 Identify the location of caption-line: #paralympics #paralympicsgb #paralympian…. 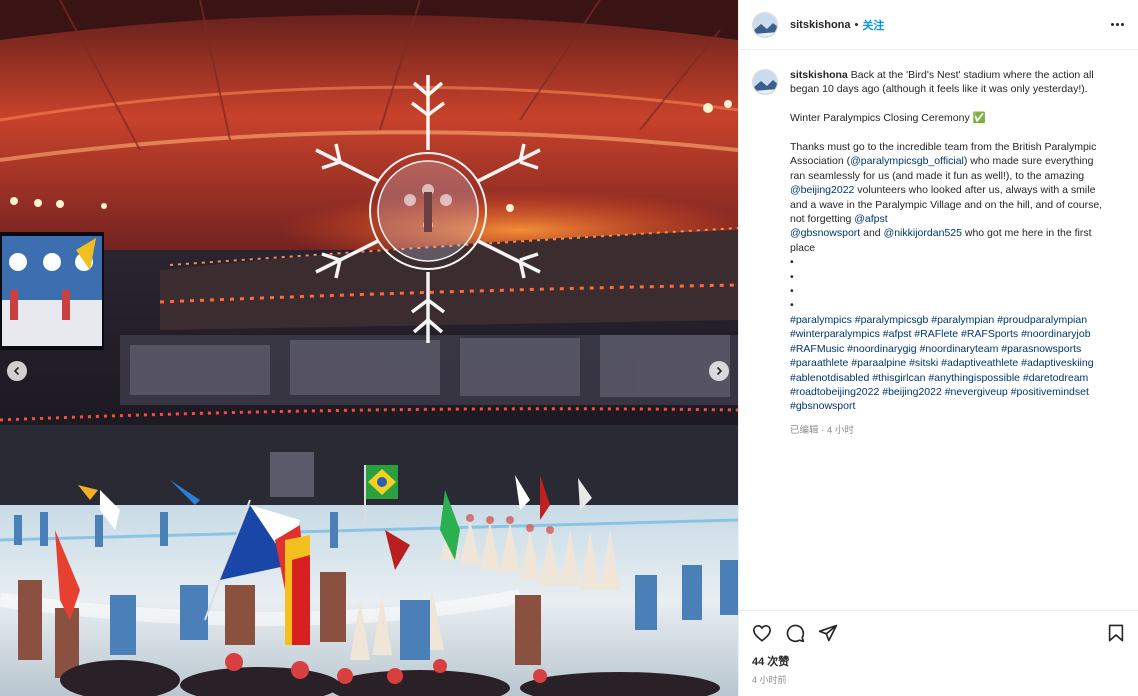
(955, 320).